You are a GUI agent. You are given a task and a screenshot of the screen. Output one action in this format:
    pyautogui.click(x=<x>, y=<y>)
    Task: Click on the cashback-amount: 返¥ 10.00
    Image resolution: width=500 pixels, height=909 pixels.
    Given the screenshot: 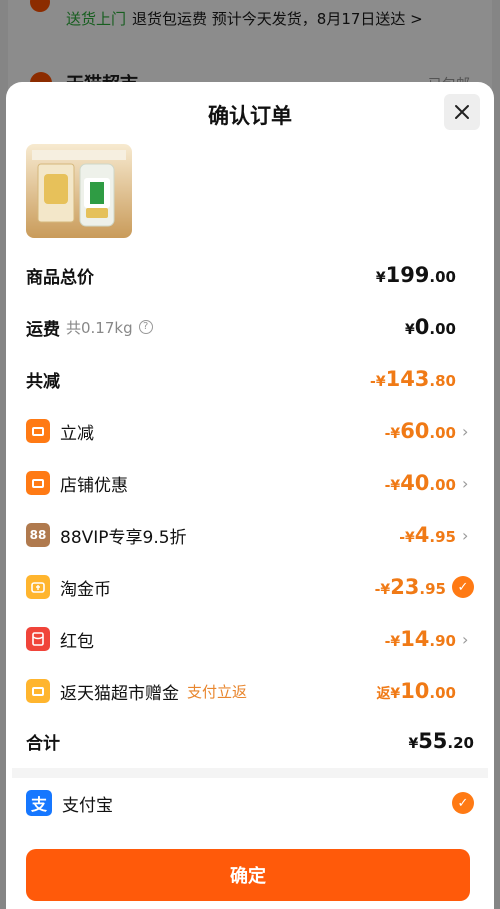 What is the action you would take?
    pyautogui.click(x=416, y=691)
    